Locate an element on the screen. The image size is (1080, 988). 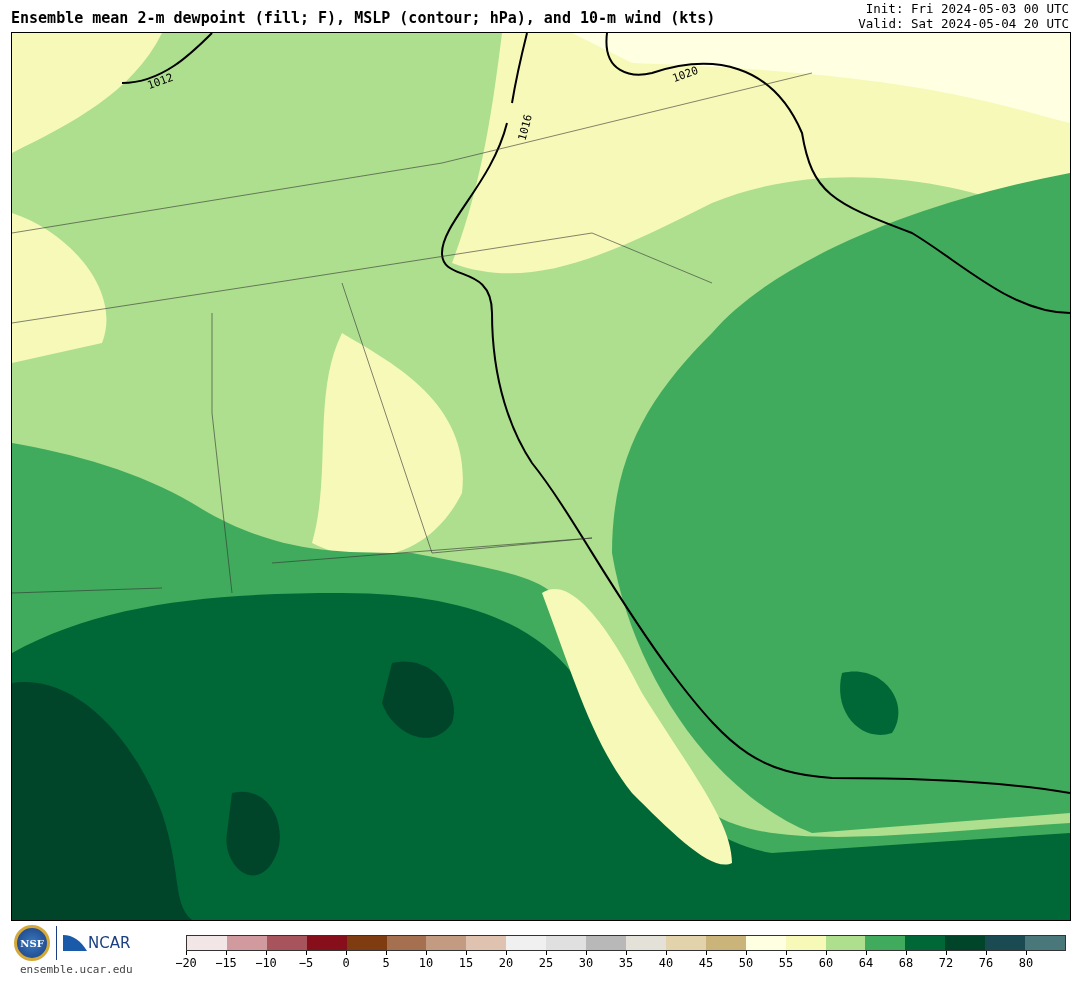
site-url: ensemble.ucar.edu is located at coordinates (76, 969).